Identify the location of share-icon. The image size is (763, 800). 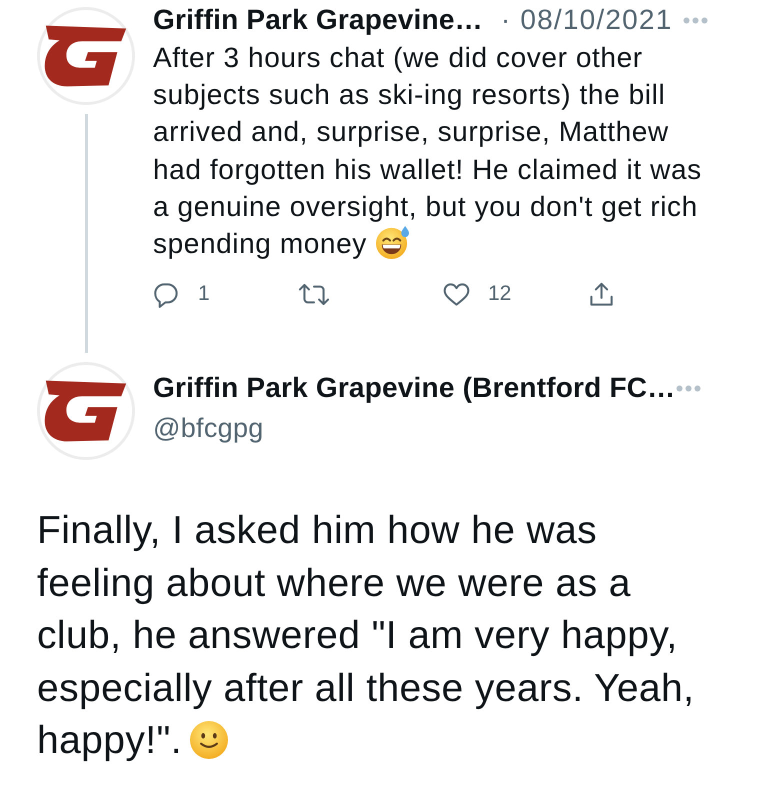
(601, 294).